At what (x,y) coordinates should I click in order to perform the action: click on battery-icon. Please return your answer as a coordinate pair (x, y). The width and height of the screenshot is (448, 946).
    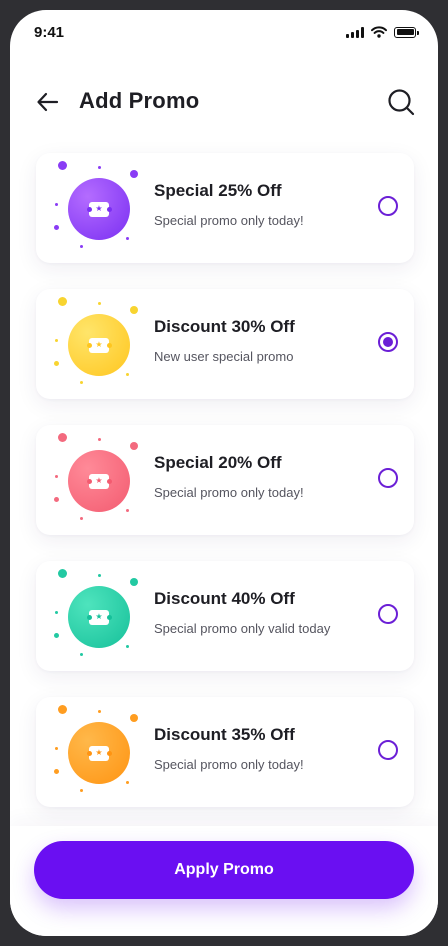
    Looking at the image, I should click on (406, 32).